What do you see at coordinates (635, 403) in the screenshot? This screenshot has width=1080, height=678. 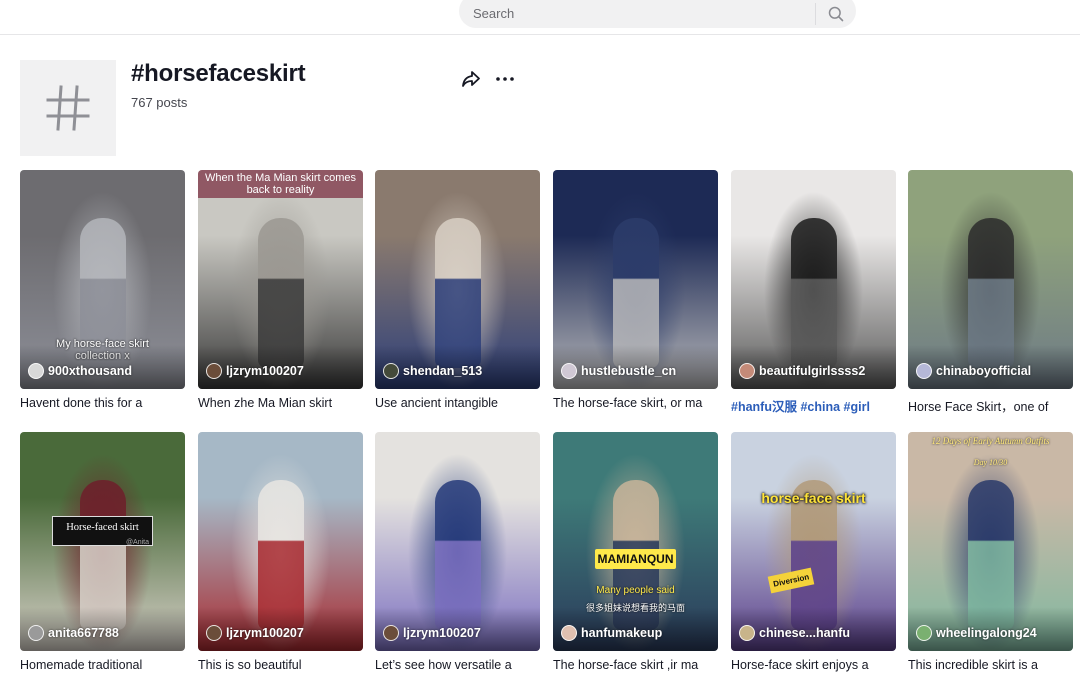 I see `video-caption: The horse-face skirt, or ma` at bounding box center [635, 403].